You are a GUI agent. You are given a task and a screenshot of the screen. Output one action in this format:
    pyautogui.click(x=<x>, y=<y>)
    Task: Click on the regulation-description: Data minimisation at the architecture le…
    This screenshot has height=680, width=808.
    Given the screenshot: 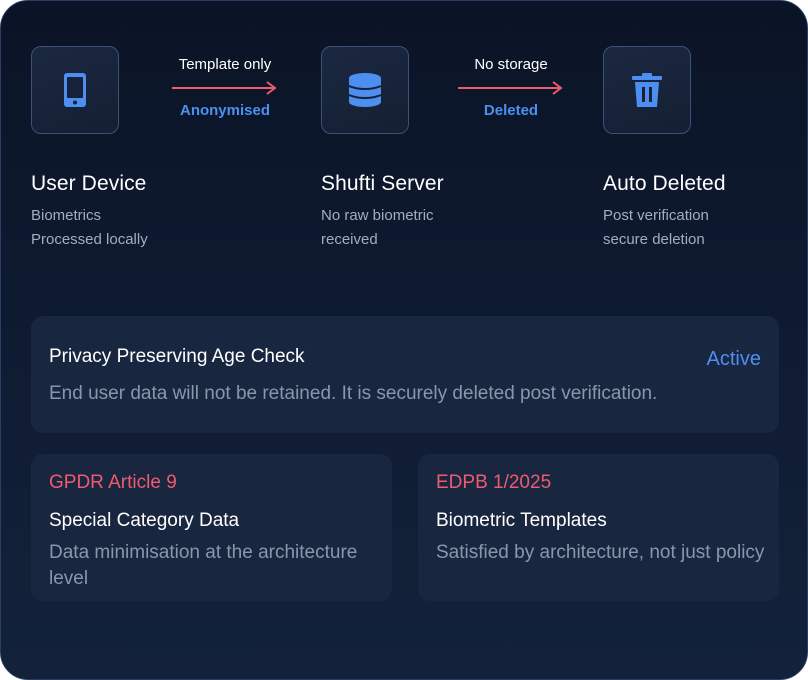 What is the action you would take?
    pyautogui.click(x=203, y=565)
    